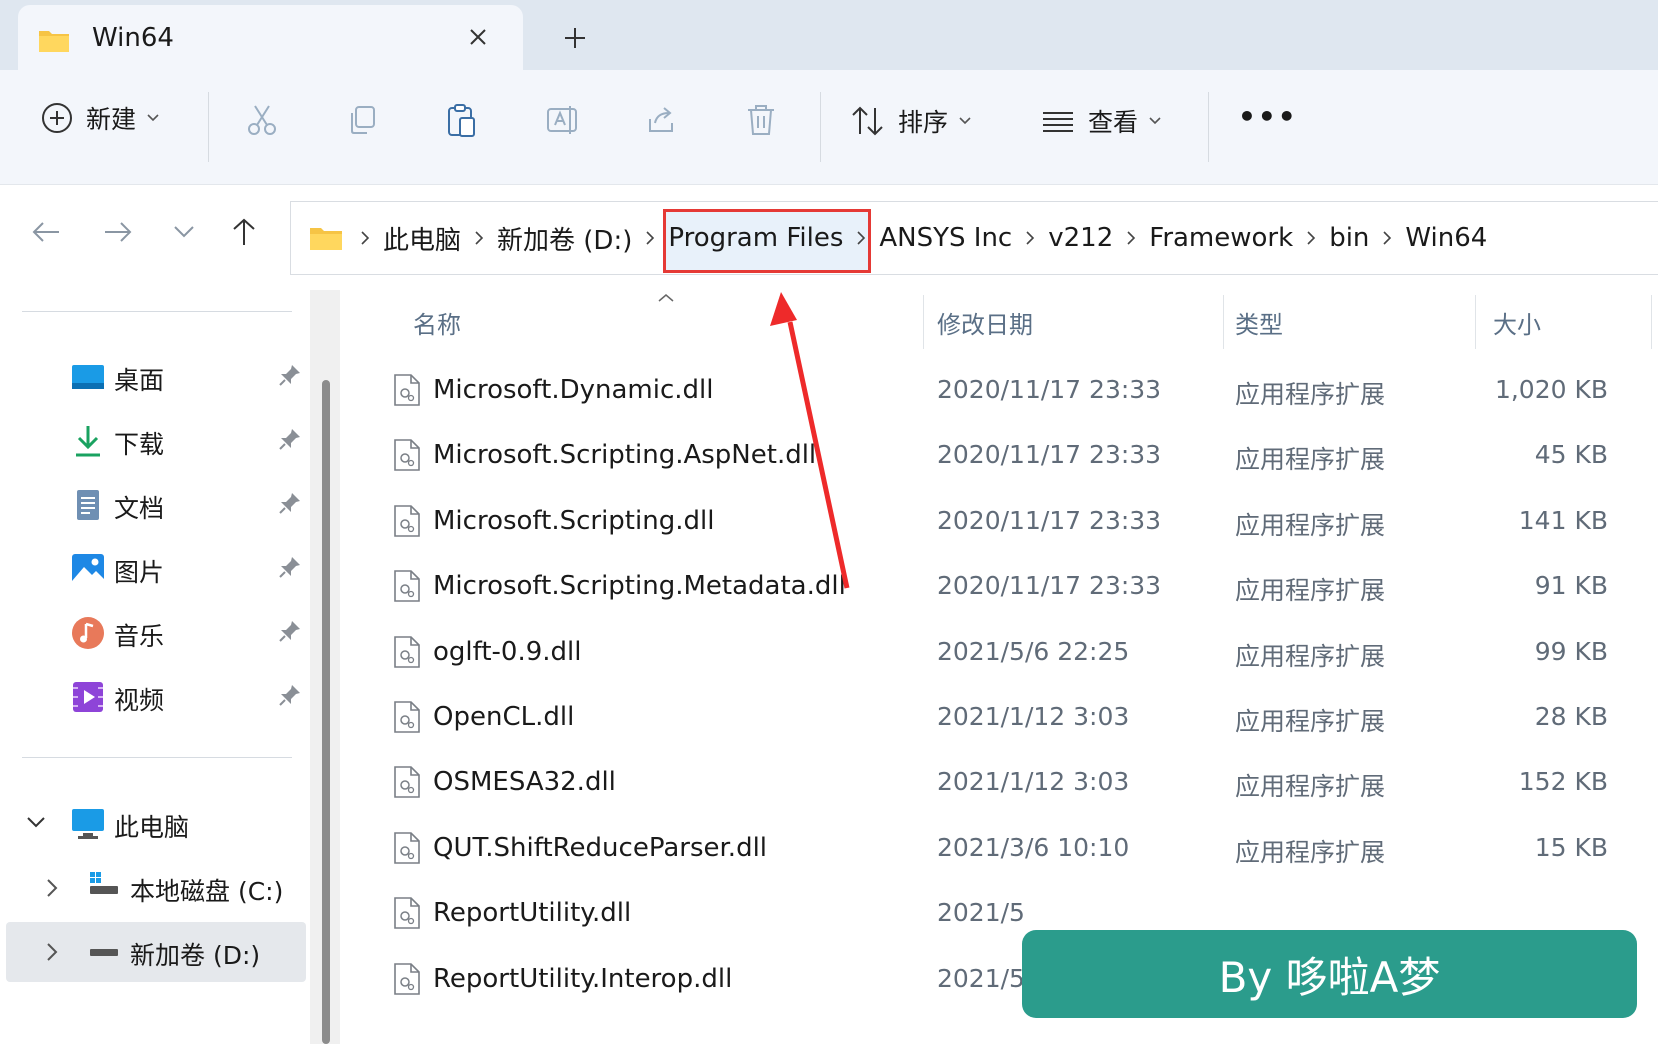 This screenshot has width=1658, height=1044. Describe the element at coordinates (1049, 586) in the screenshot. I see `file-date: 2020/11/17 23:33` at that location.